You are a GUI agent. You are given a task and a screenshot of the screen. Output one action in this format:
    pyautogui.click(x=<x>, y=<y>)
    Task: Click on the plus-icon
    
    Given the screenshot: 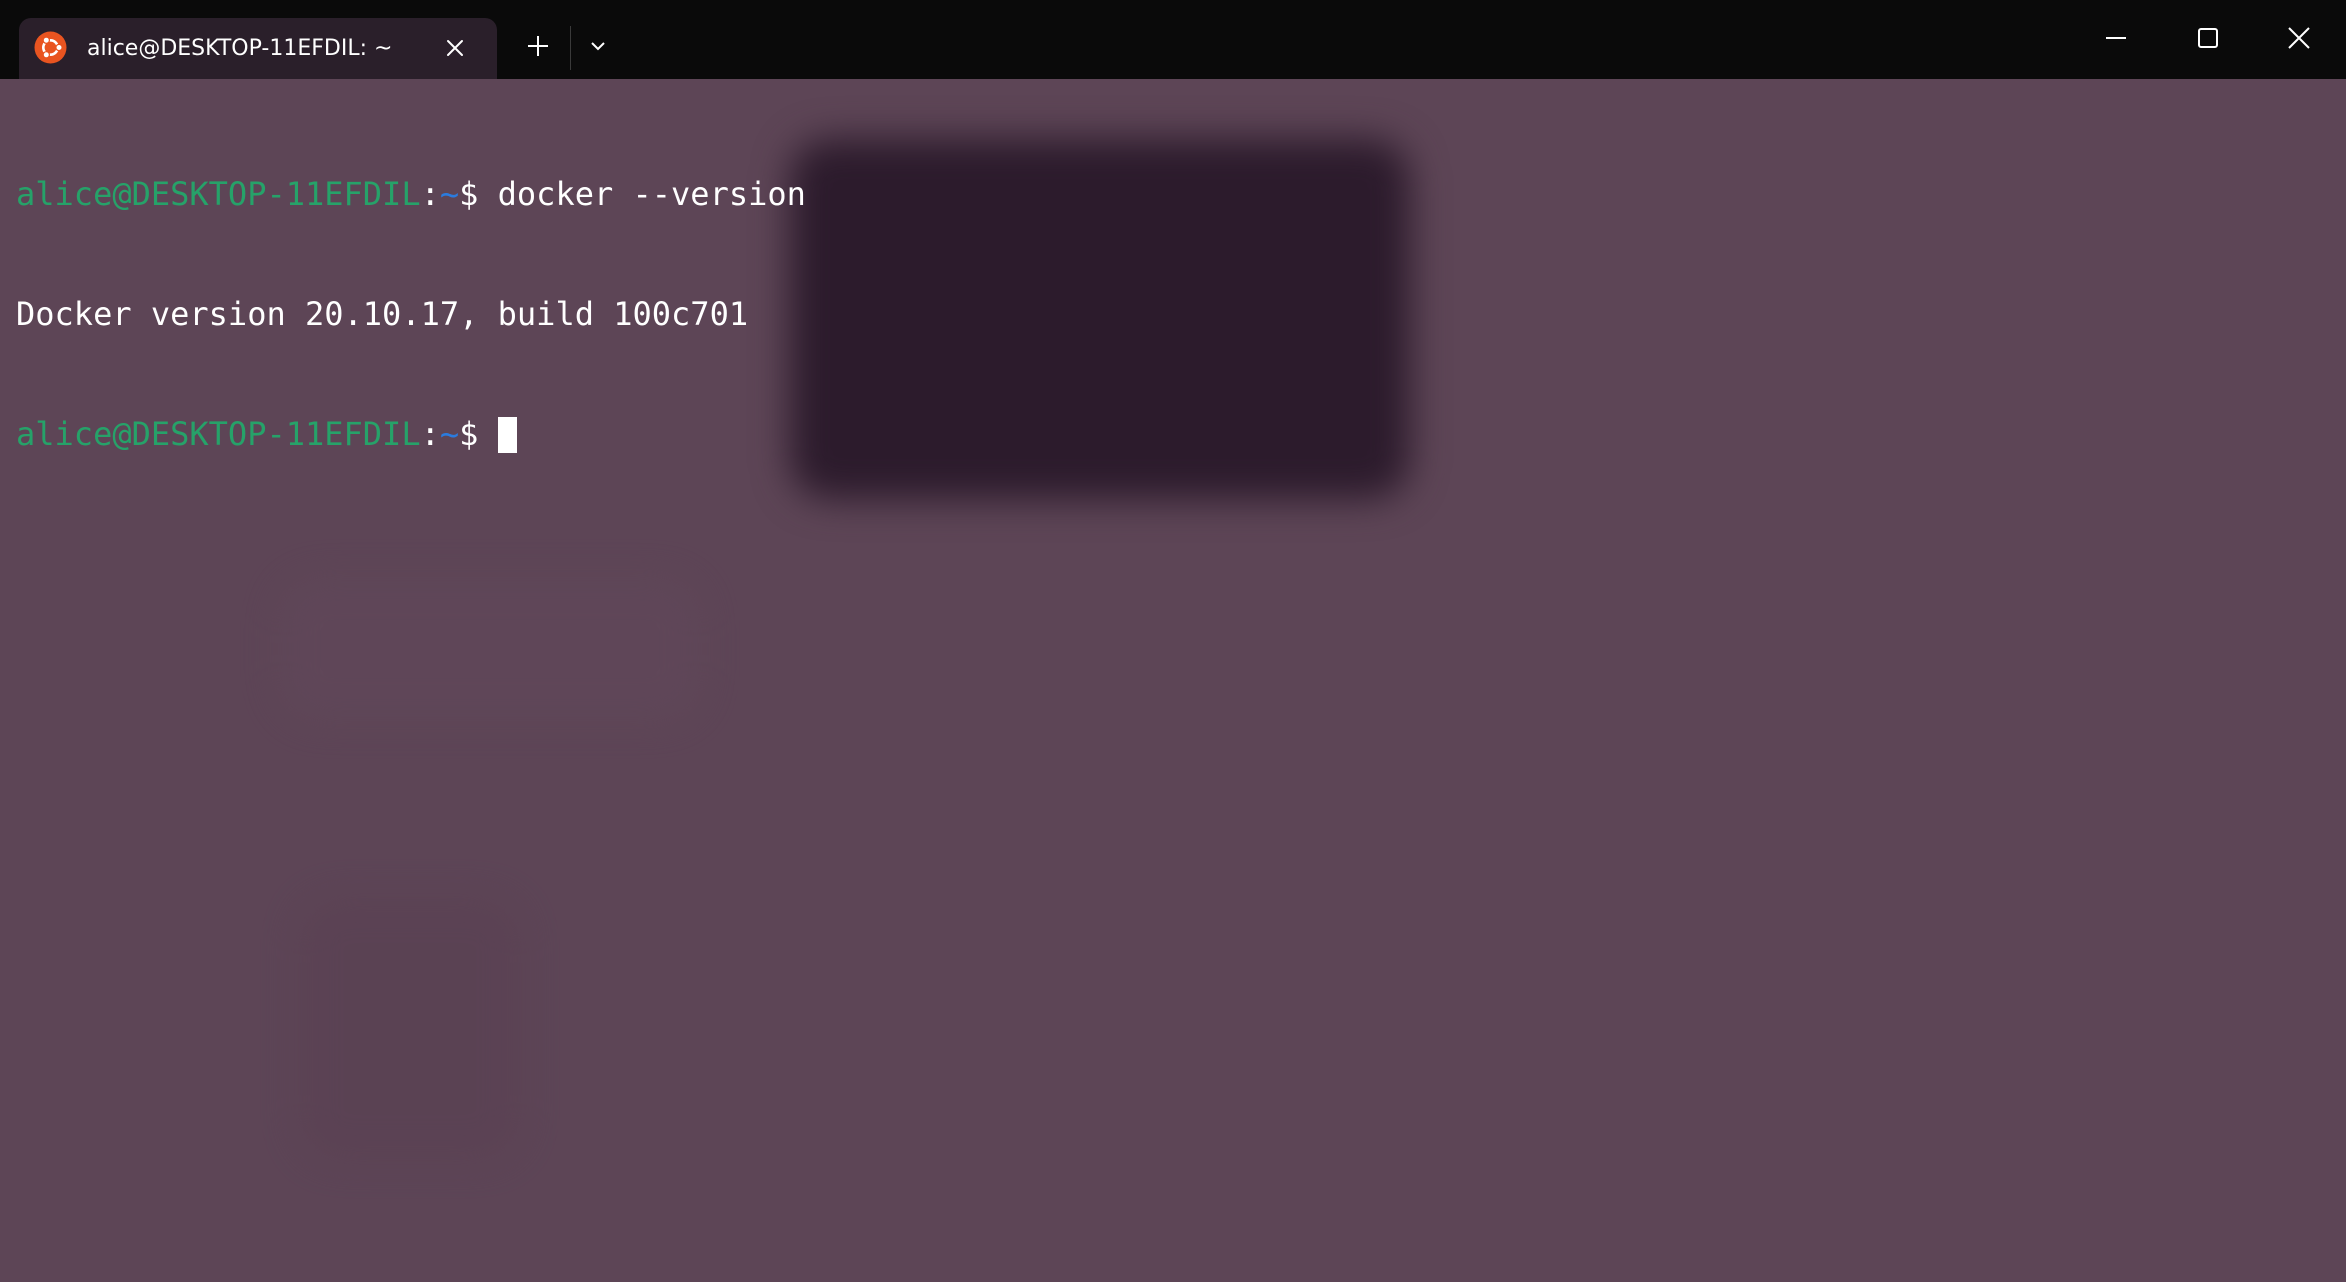 What is the action you would take?
    pyautogui.click(x=538, y=46)
    